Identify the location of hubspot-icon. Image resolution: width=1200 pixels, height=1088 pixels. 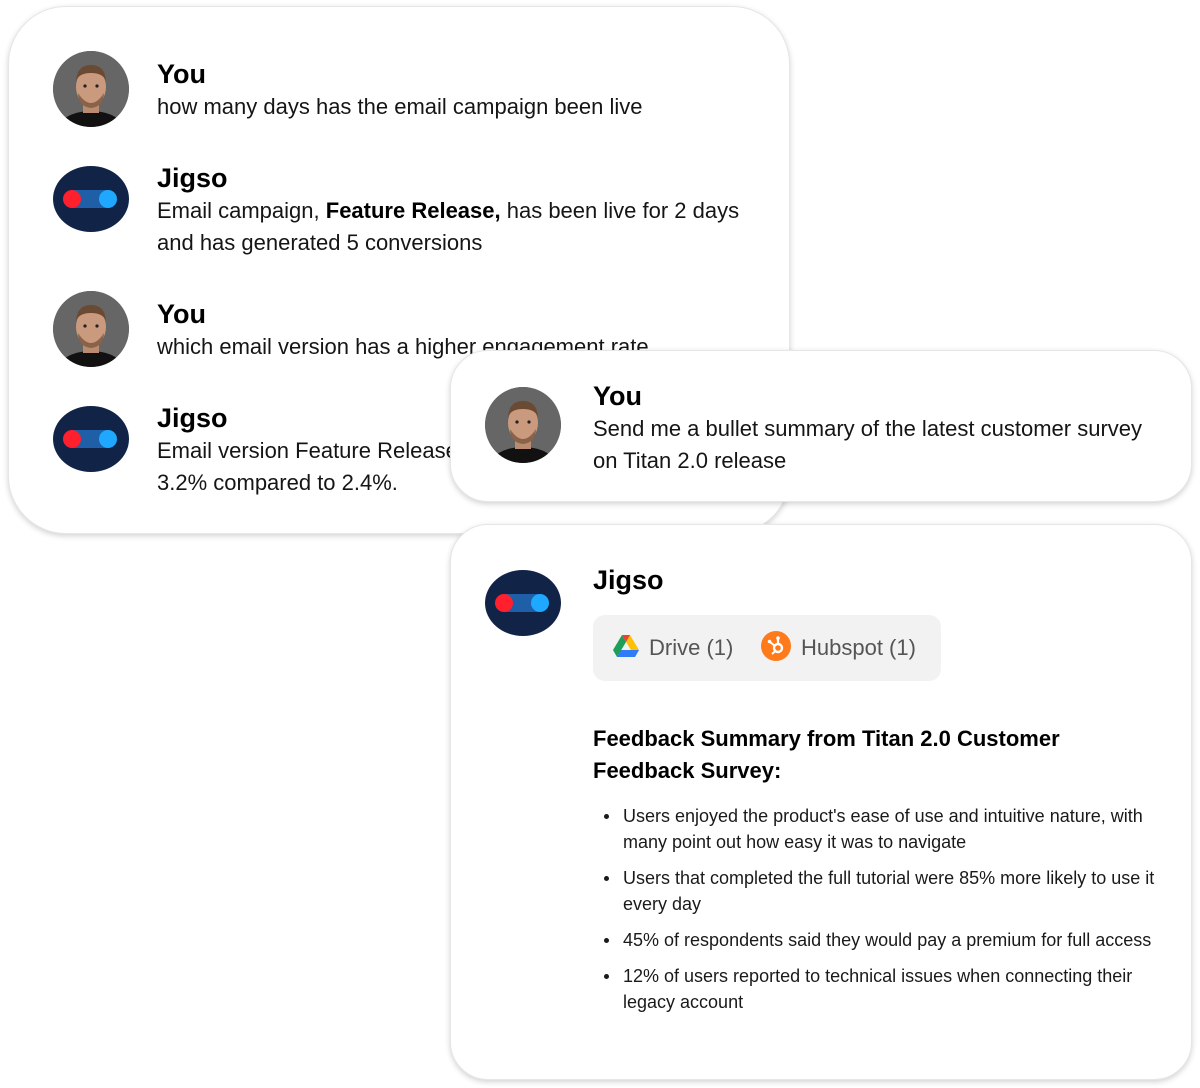
(776, 648).